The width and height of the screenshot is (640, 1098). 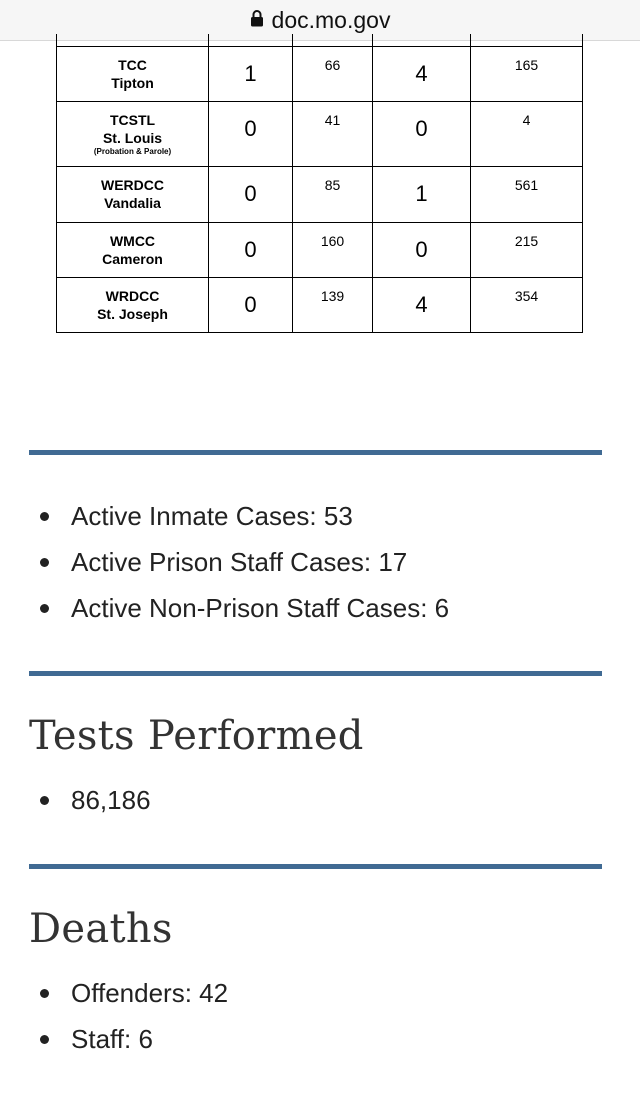 I want to click on facility-location: St. Louis, so click(x=132, y=137).